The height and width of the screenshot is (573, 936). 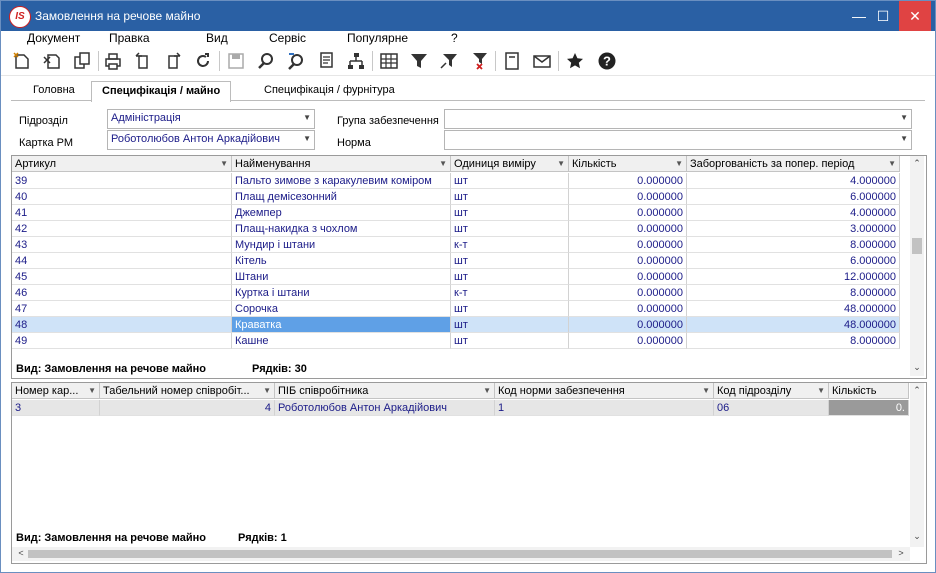 I want to click on norma-combo: ▼, so click(x=678, y=140).